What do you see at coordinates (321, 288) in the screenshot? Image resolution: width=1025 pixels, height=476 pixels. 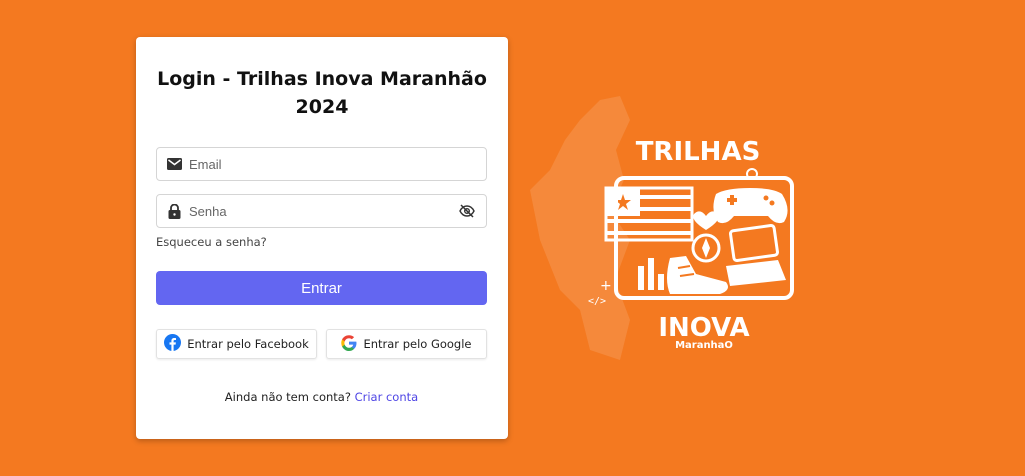 I see `login-submit-button: Entrar` at bounding box center [321, 288].